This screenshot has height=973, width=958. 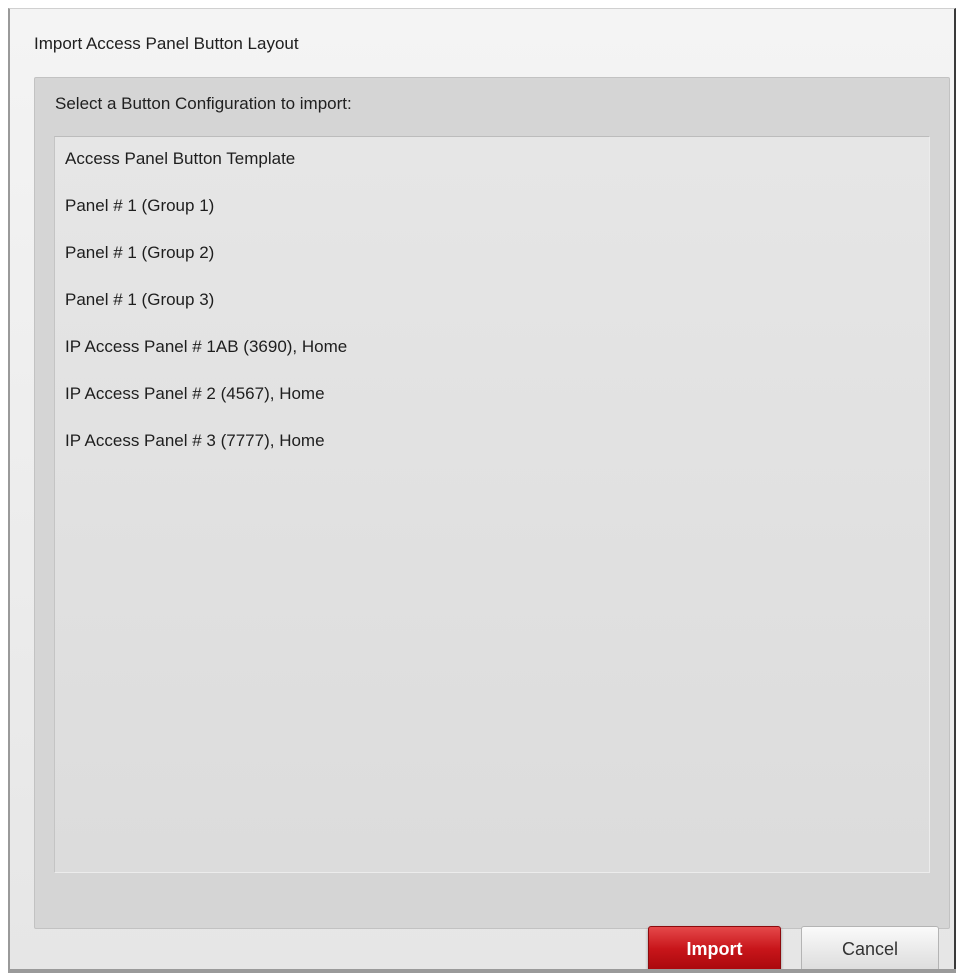 I want to click on list-item: IP Access Panel # 3 (7777), Home, so click(x=195, y=441).